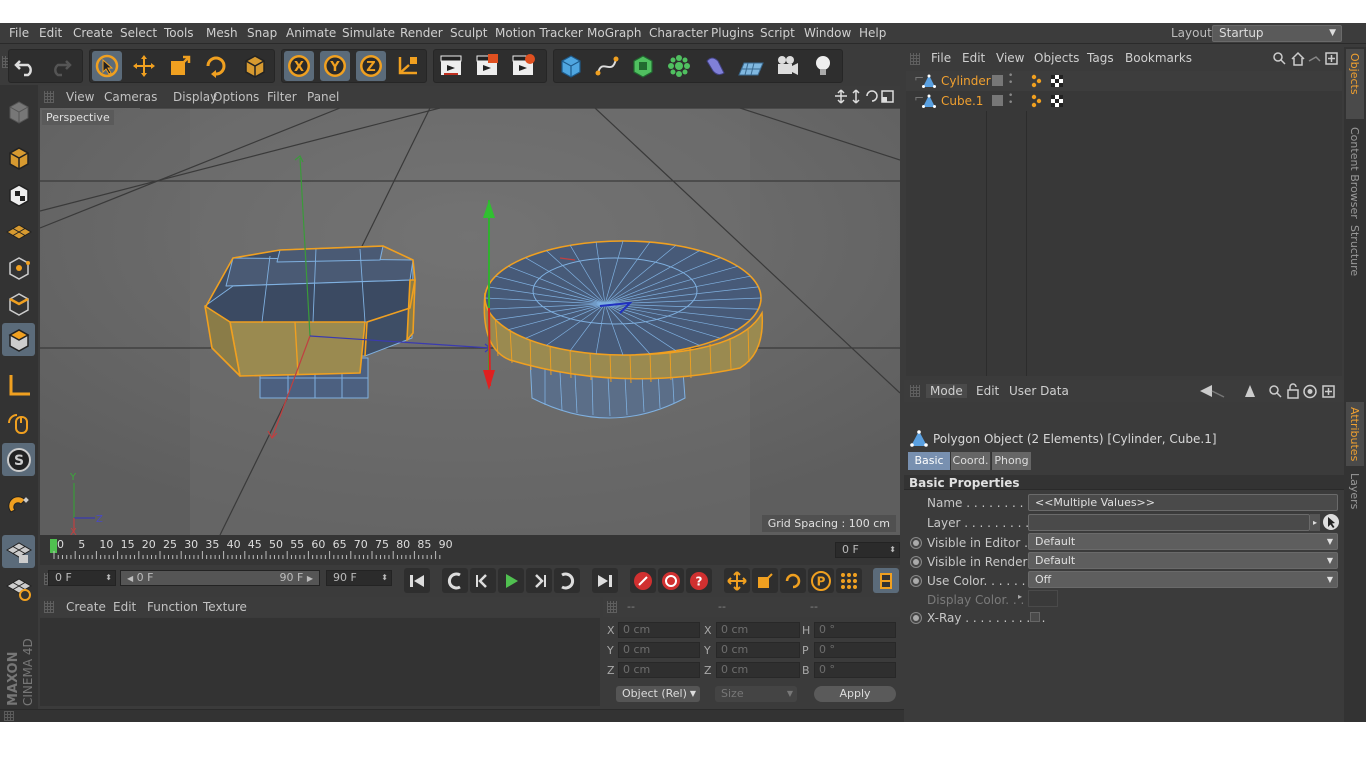  I want to click on next-frame-icon, so click(539, 580).